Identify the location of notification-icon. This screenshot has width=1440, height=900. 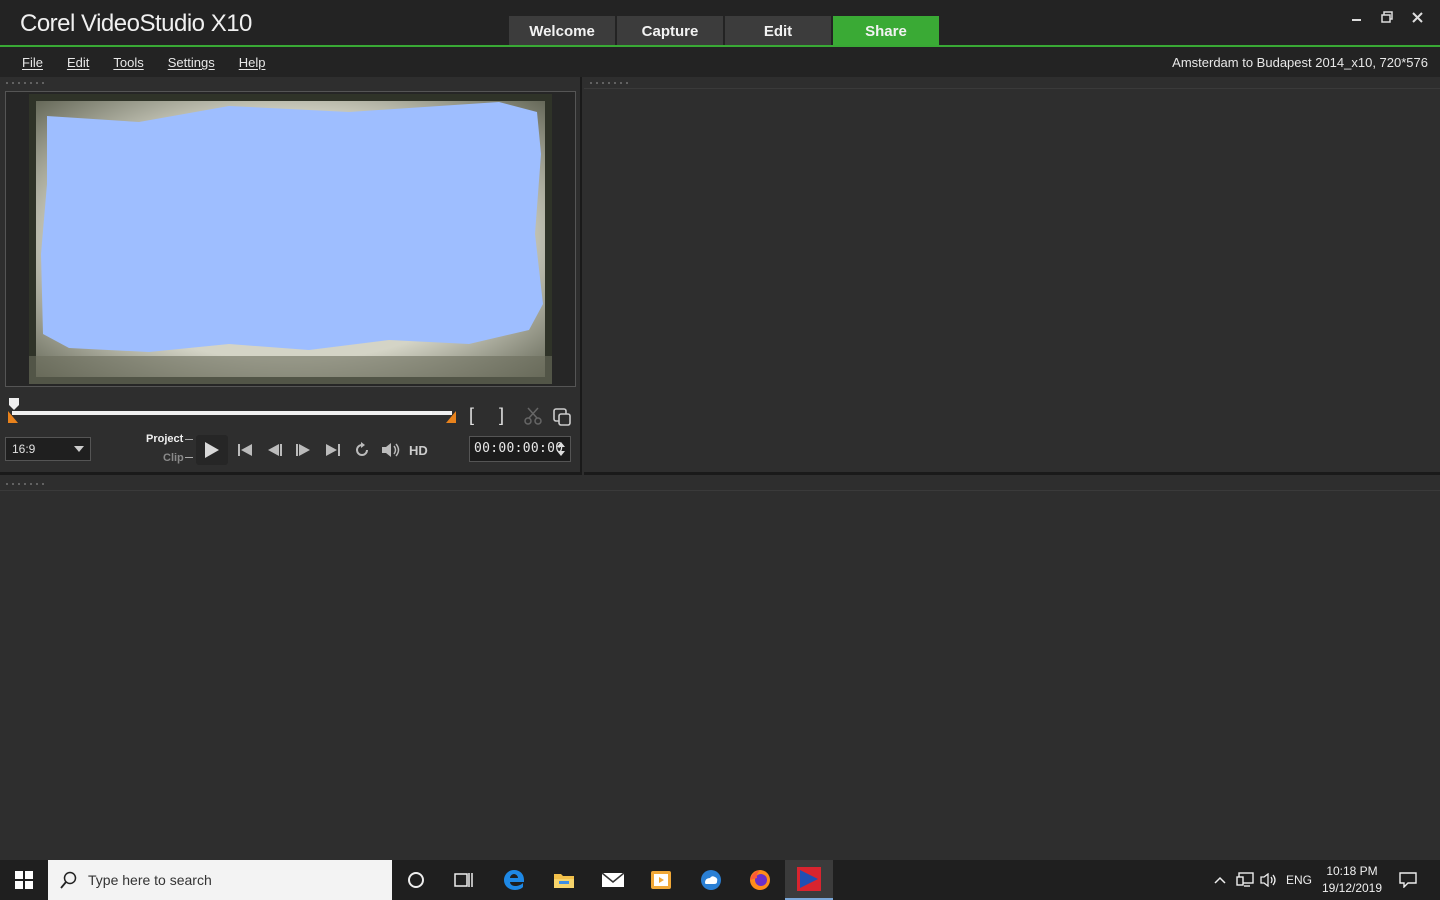
(1408, 880).